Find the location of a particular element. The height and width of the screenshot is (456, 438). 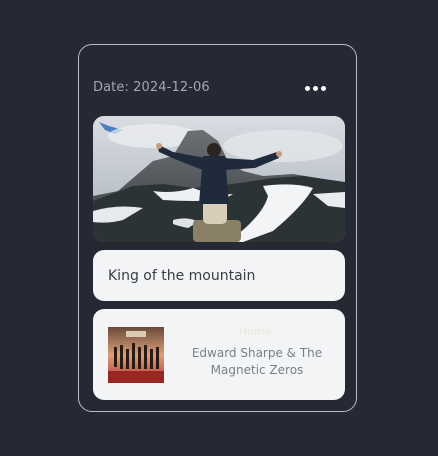

song-title: Home is located at coordinates (255, 331).